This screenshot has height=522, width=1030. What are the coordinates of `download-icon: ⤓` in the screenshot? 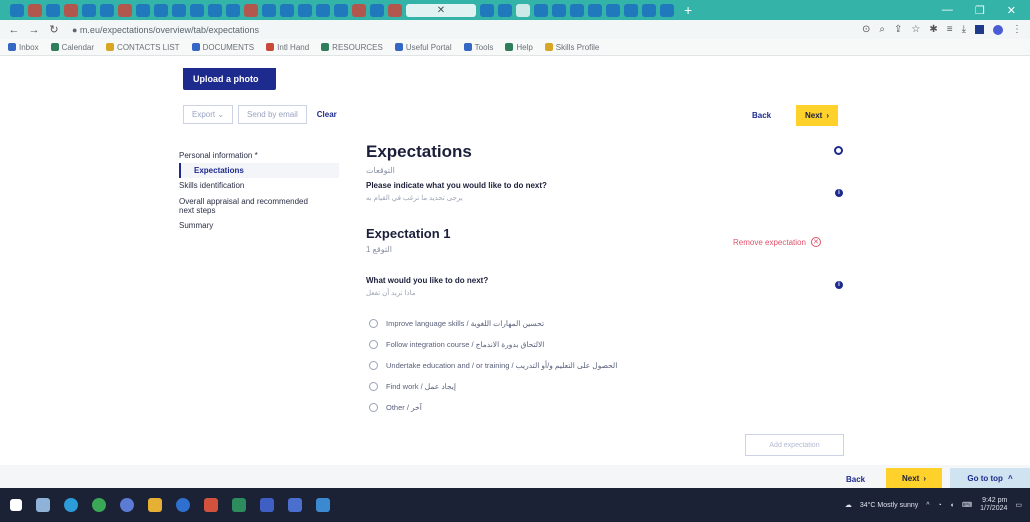 It's located at (964, 29).